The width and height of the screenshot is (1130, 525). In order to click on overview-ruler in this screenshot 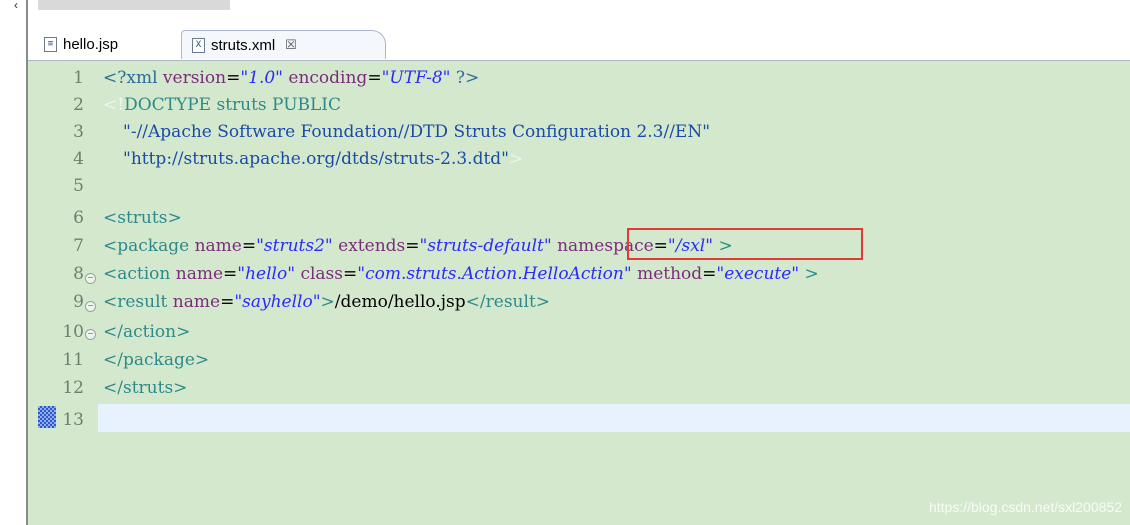, I will do `click(33, 293)`.